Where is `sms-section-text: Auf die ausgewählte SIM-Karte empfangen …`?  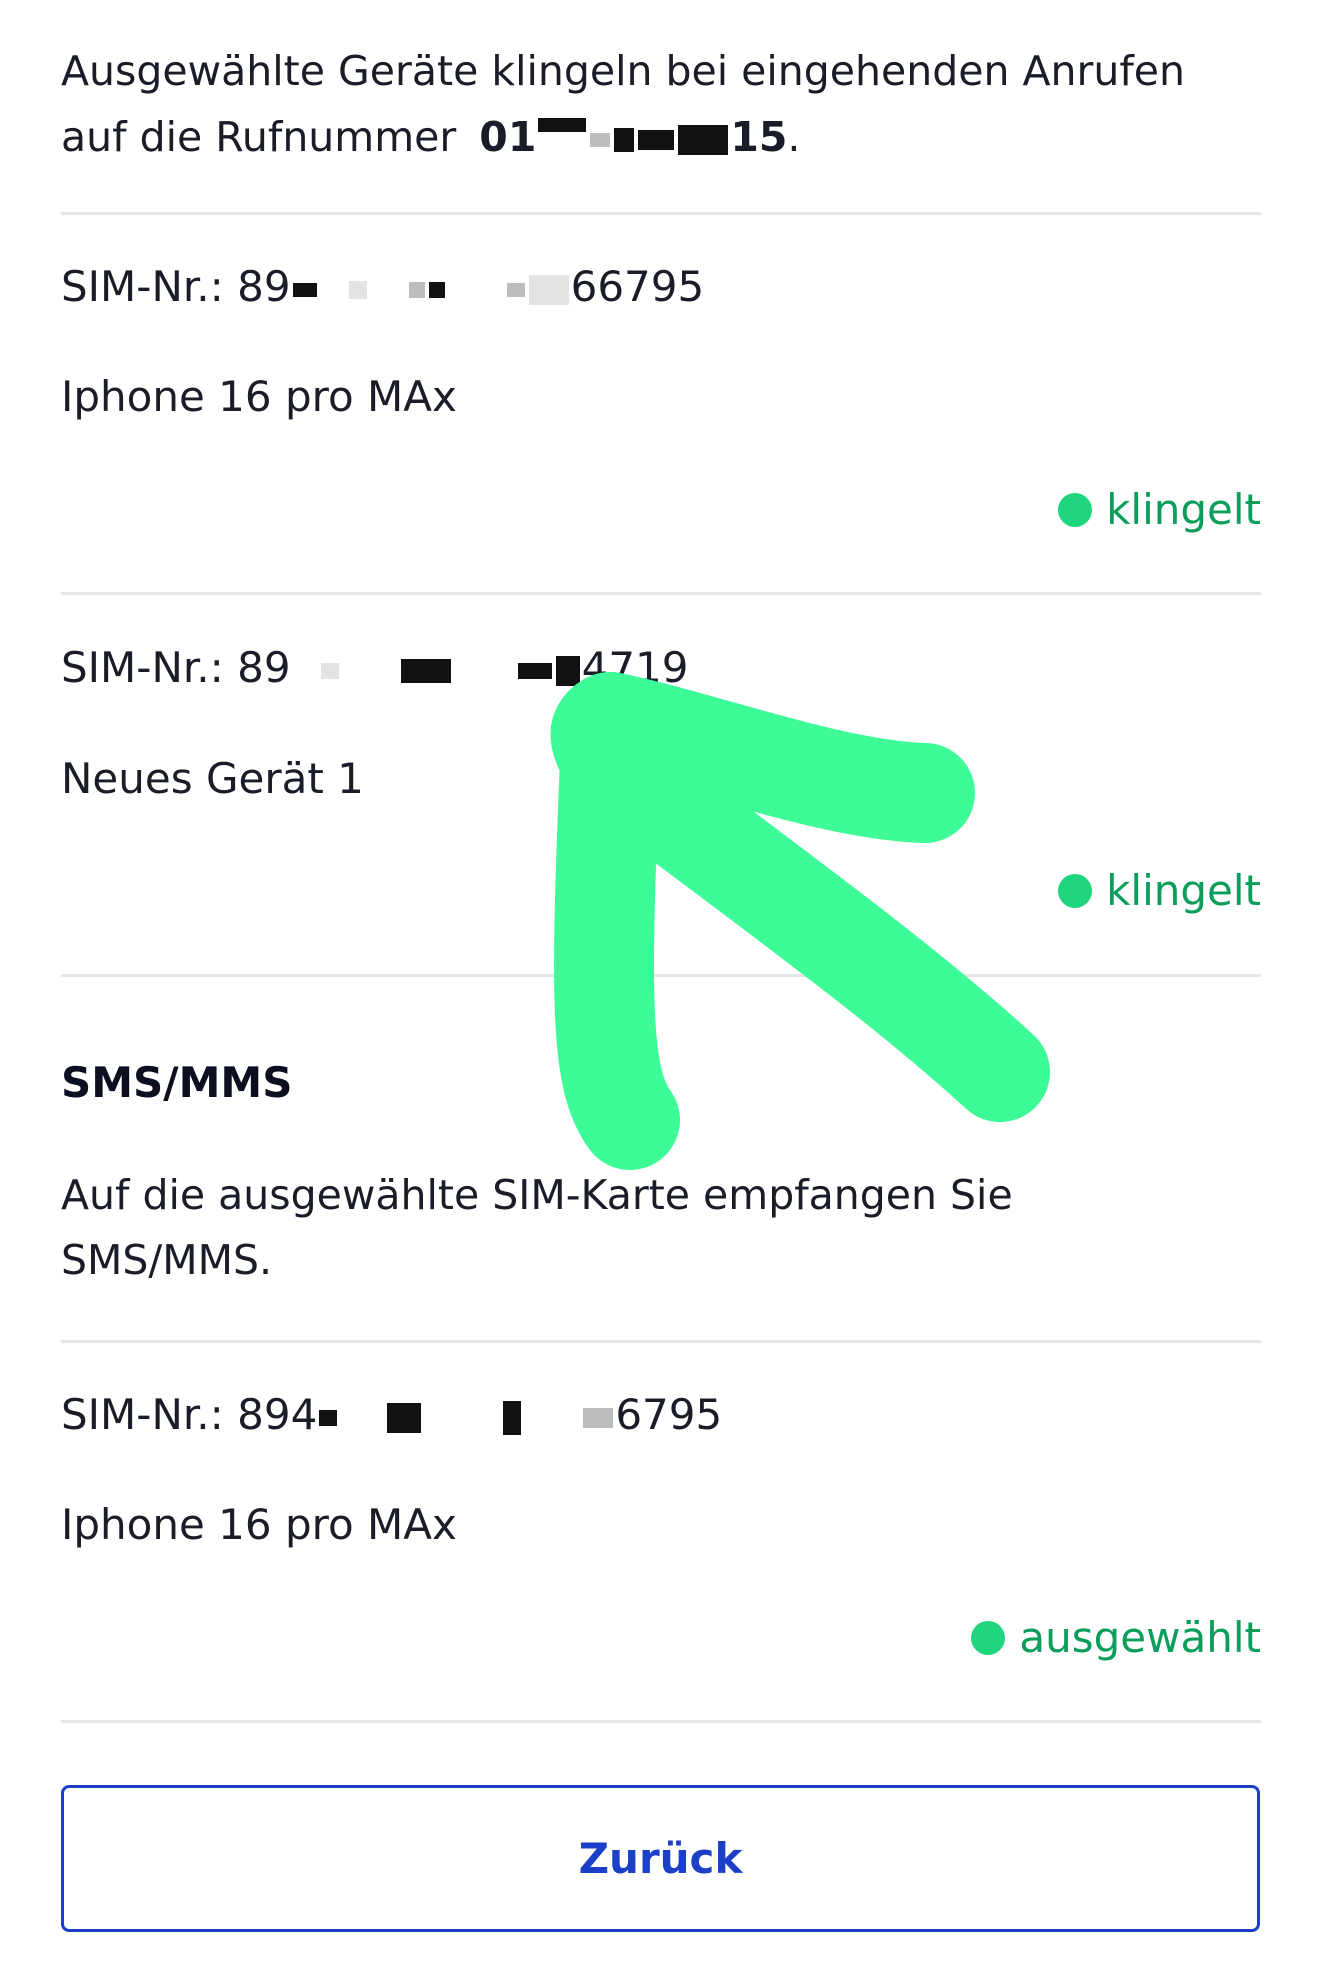
sms-section-text: Auf die ausgewählte SIM-Karte empfangen … is located at coordinates (537, 1227).